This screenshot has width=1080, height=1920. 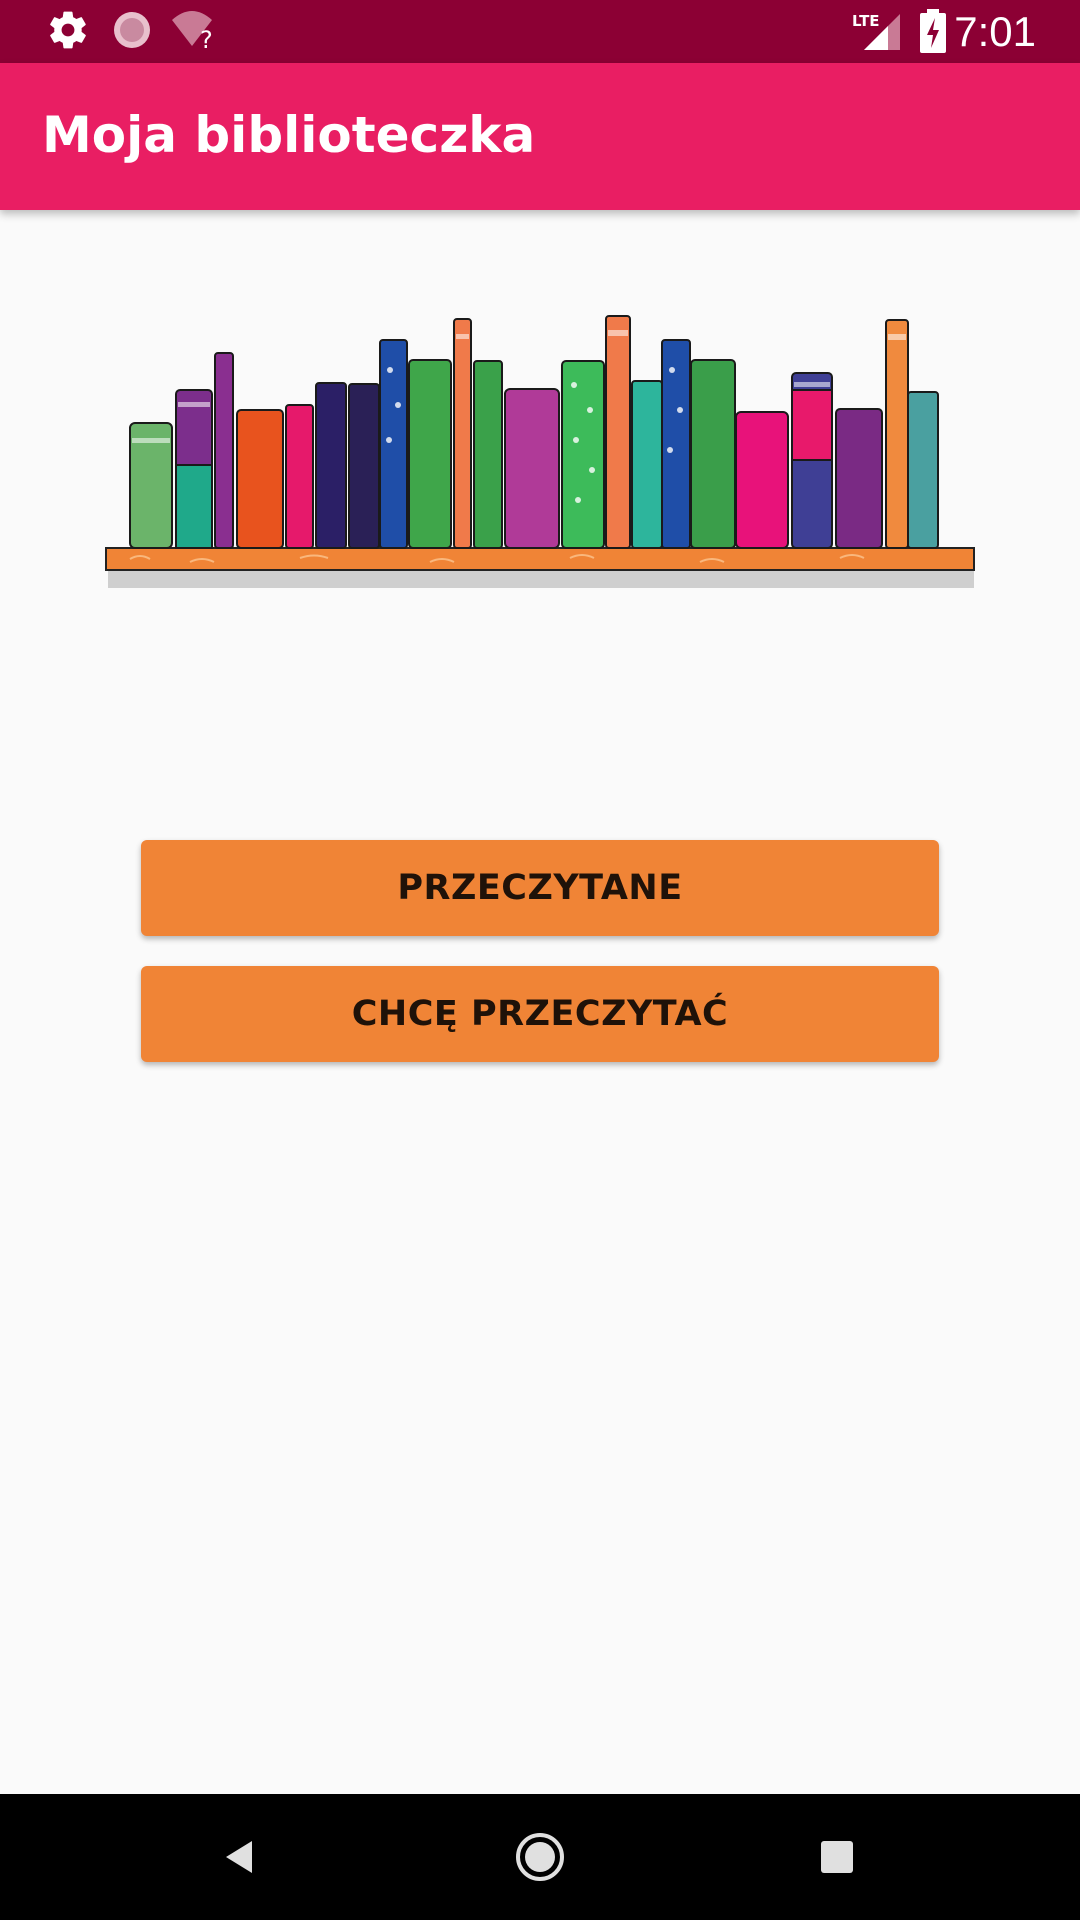 I want to click on want-to-read-button: CHCĘ PRZECZYTAĆ, so click(x=540, y=1014).